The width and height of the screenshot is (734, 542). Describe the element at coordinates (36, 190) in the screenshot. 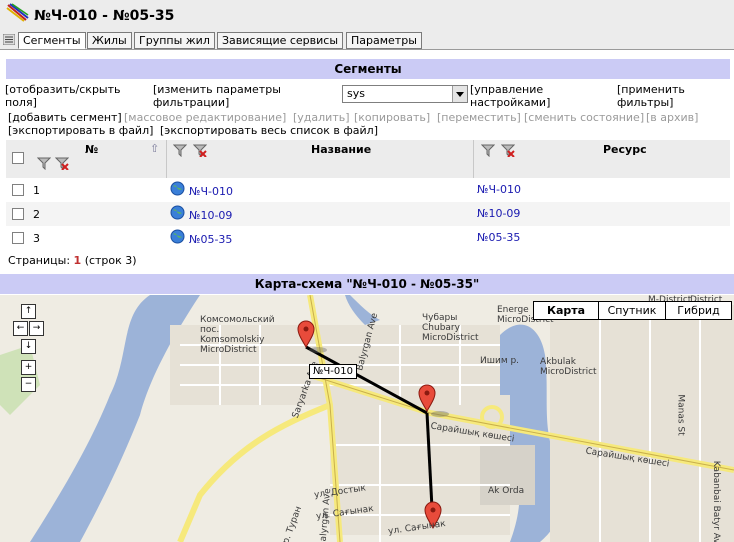

I see `row-number: 1` at that location.